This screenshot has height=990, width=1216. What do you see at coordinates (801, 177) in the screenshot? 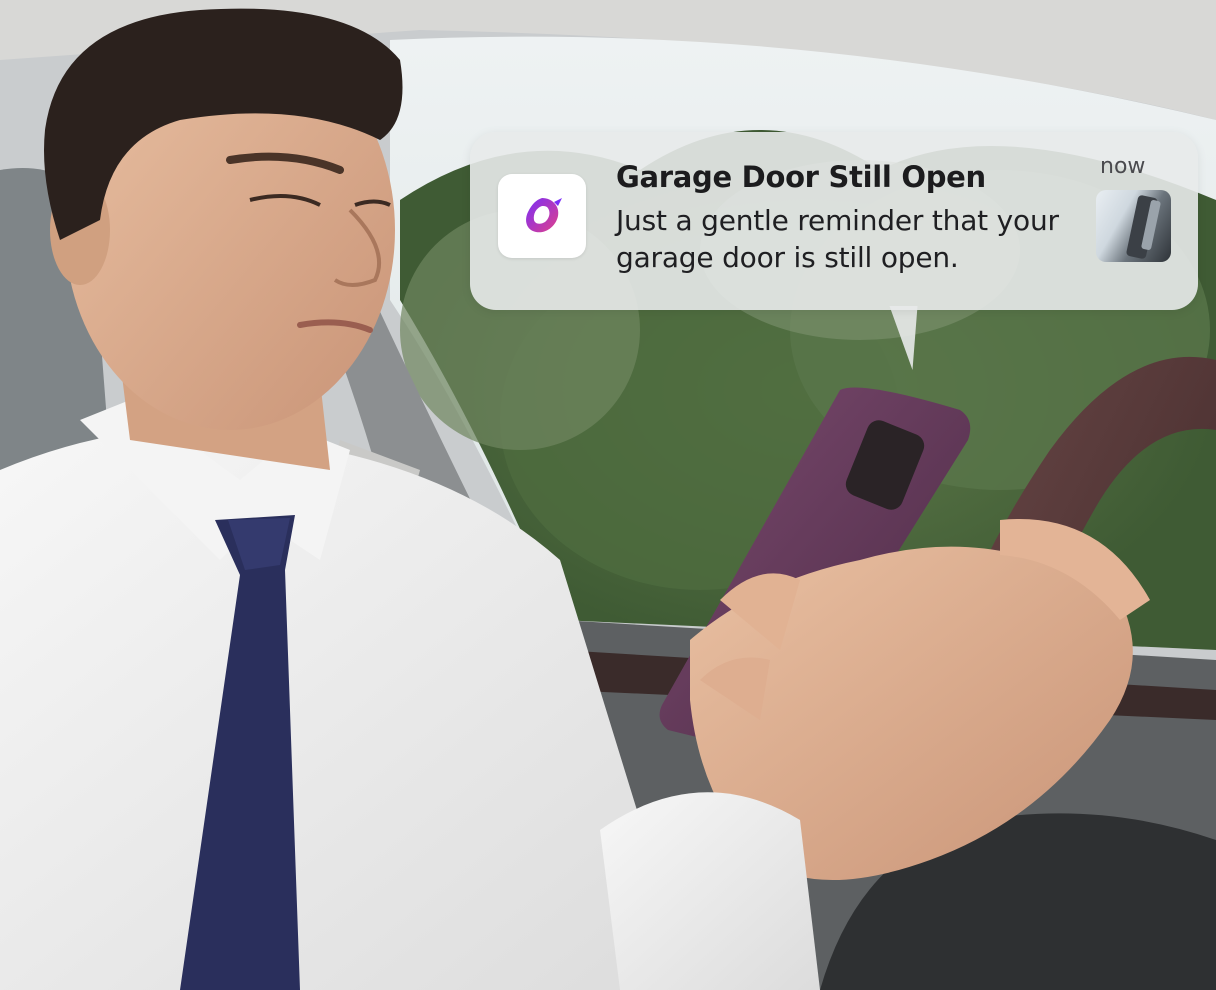
I see `notification-title: Garage Door Still Open` at bounding box center [801, 177].